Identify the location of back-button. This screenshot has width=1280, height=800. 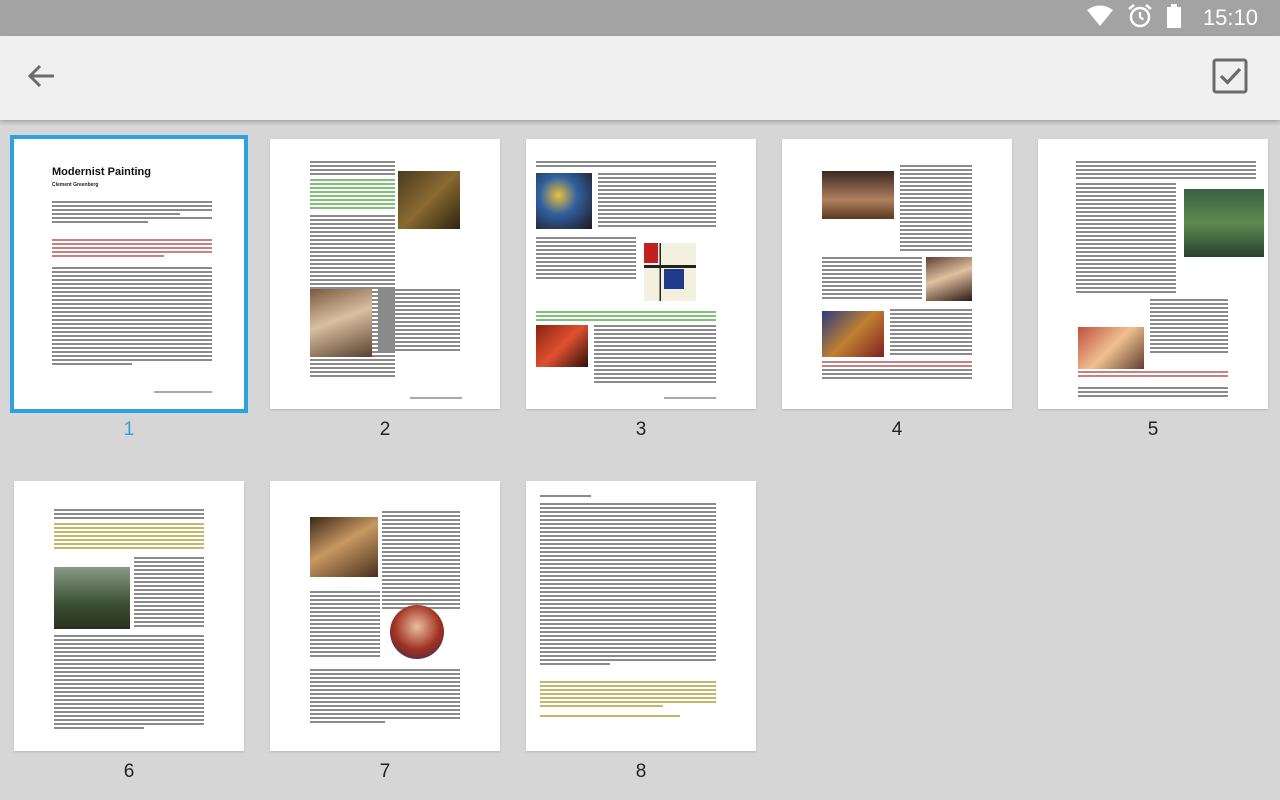
(42, 78).